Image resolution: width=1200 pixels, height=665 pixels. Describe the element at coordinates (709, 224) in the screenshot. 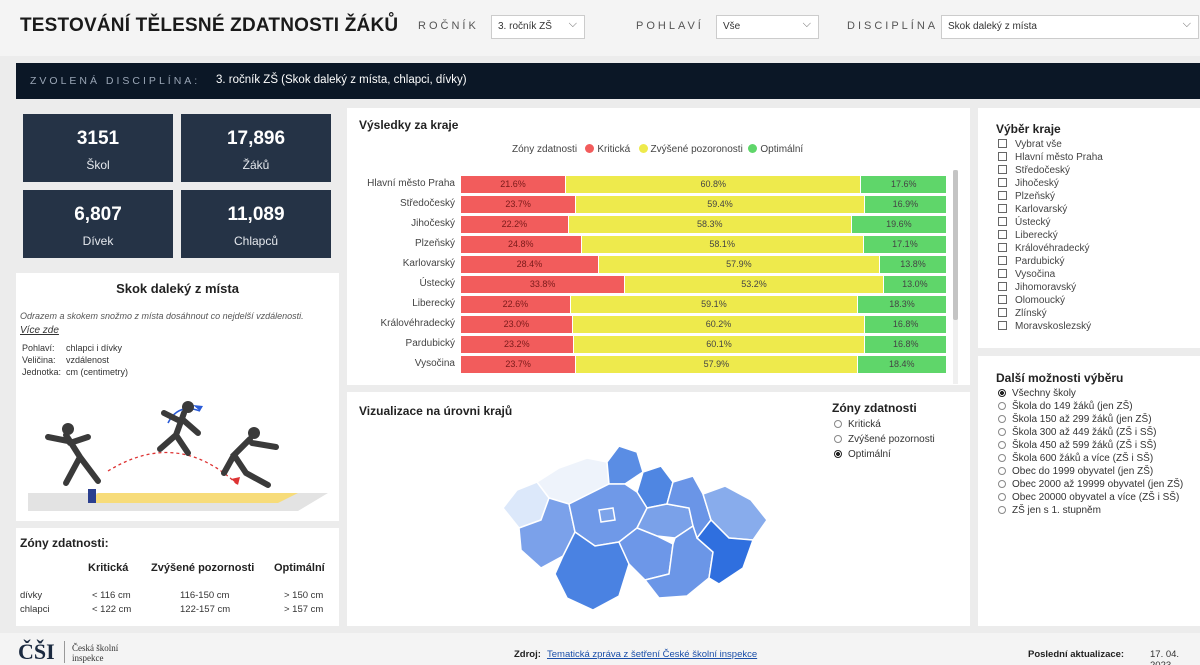

I see `bar-segment: 58.3%` at that location.